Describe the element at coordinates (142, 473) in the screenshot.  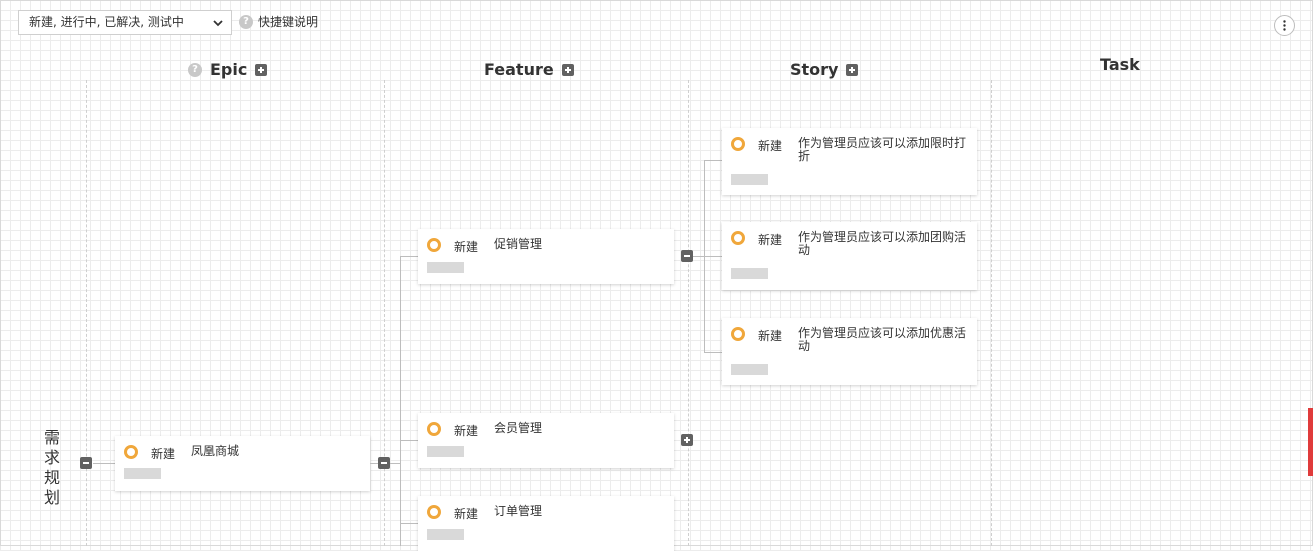
I see `epic-assignee-placeholder` at that location.